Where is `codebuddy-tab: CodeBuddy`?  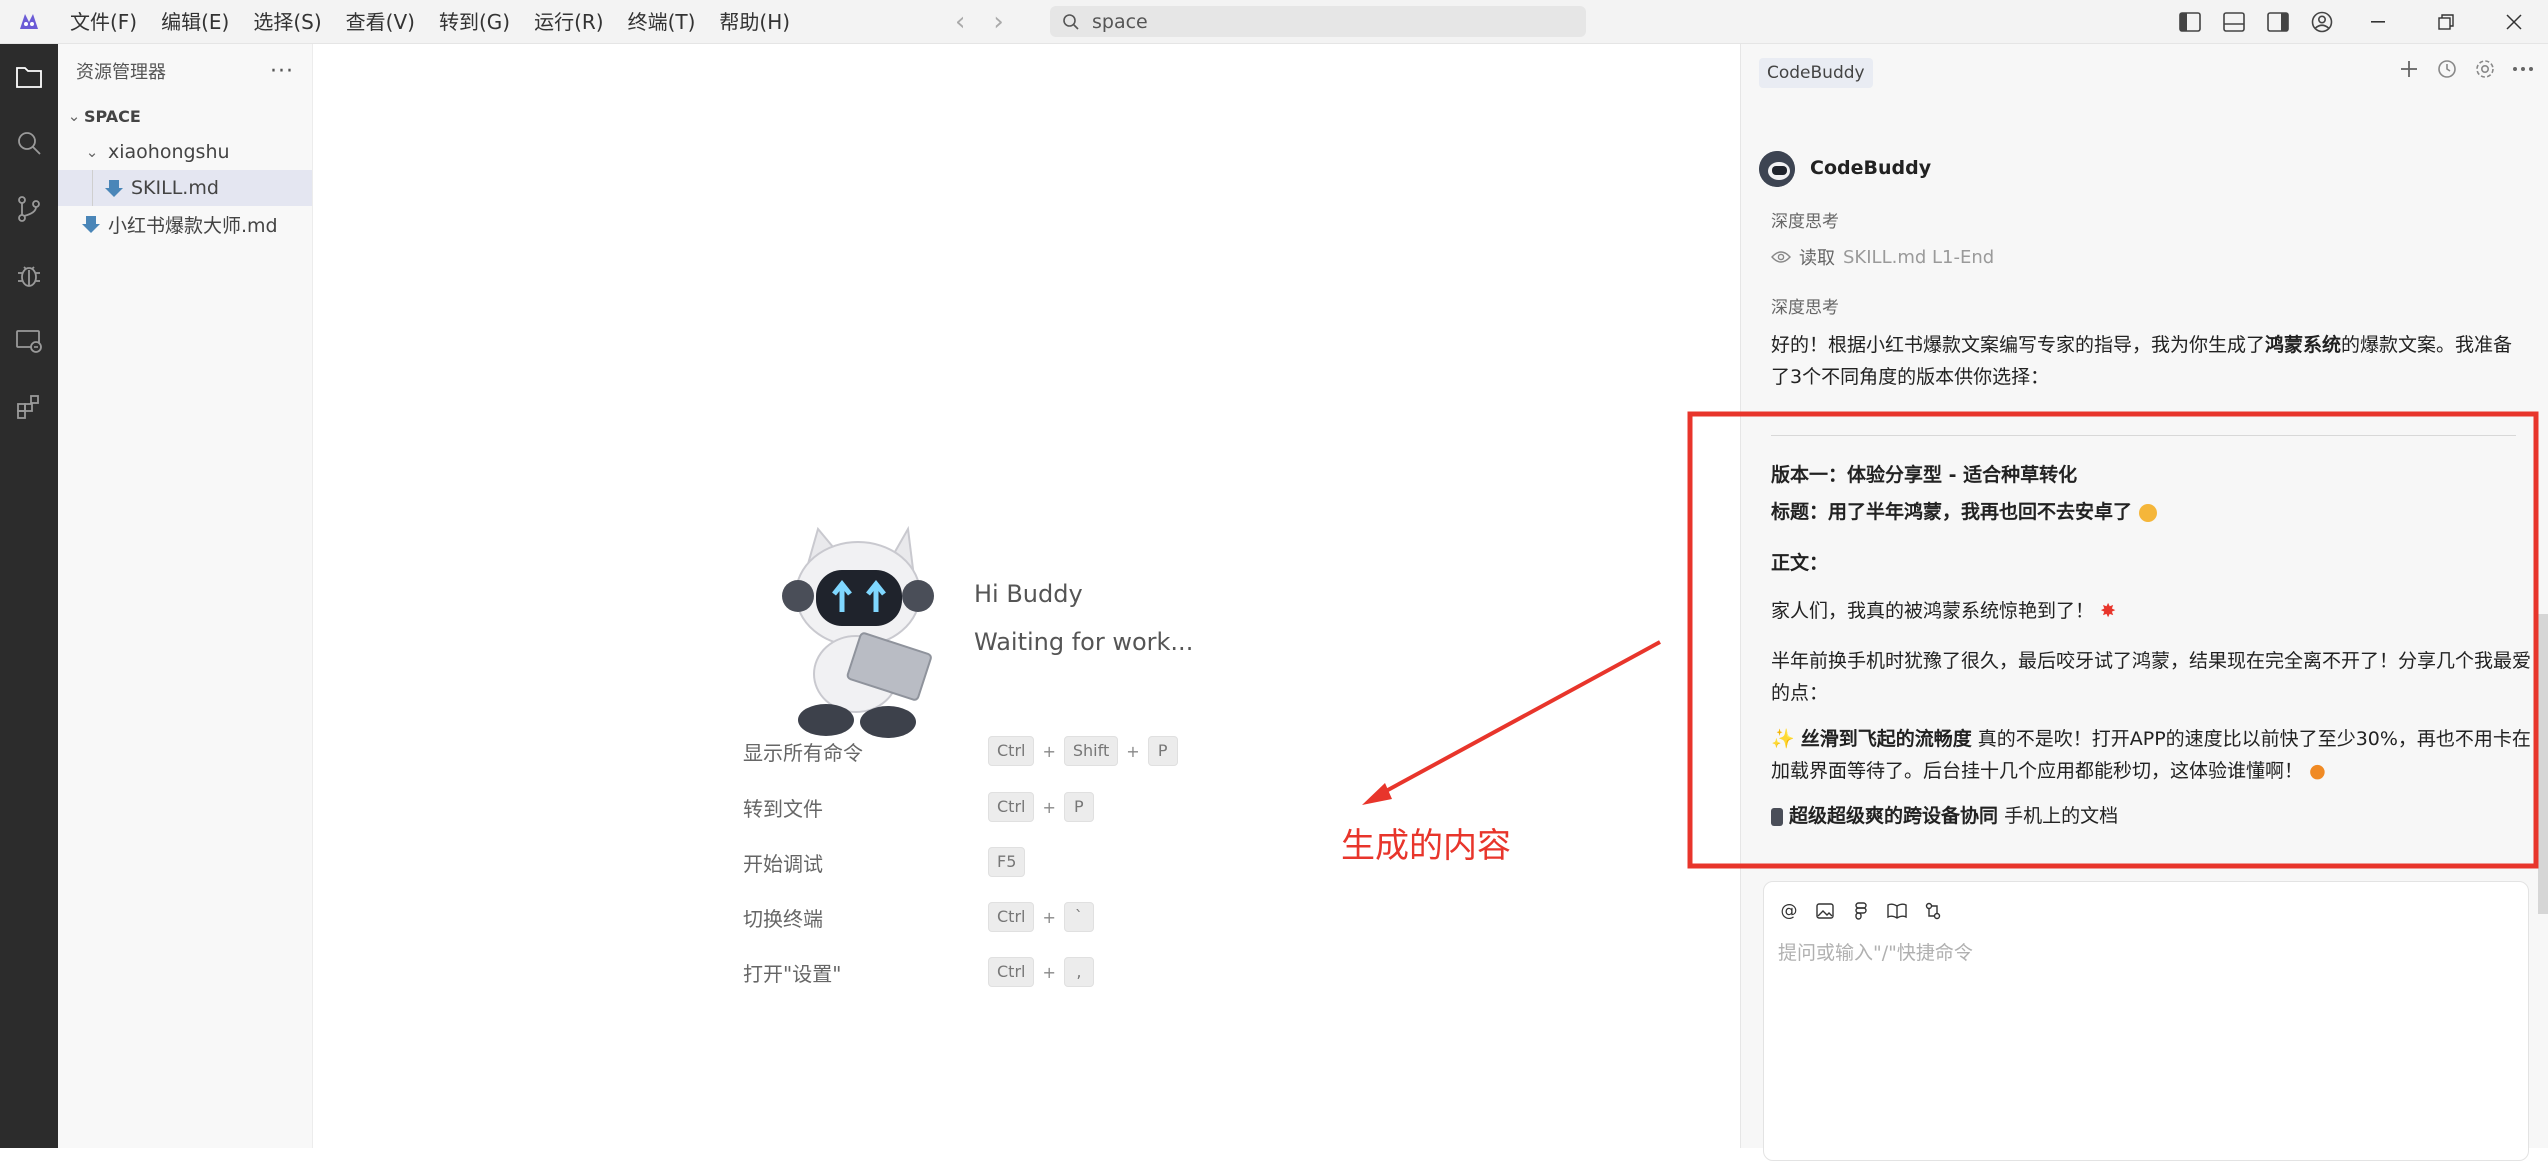
codebuddy-tab: CodeBuddy is located at coordinates (1816, 73).